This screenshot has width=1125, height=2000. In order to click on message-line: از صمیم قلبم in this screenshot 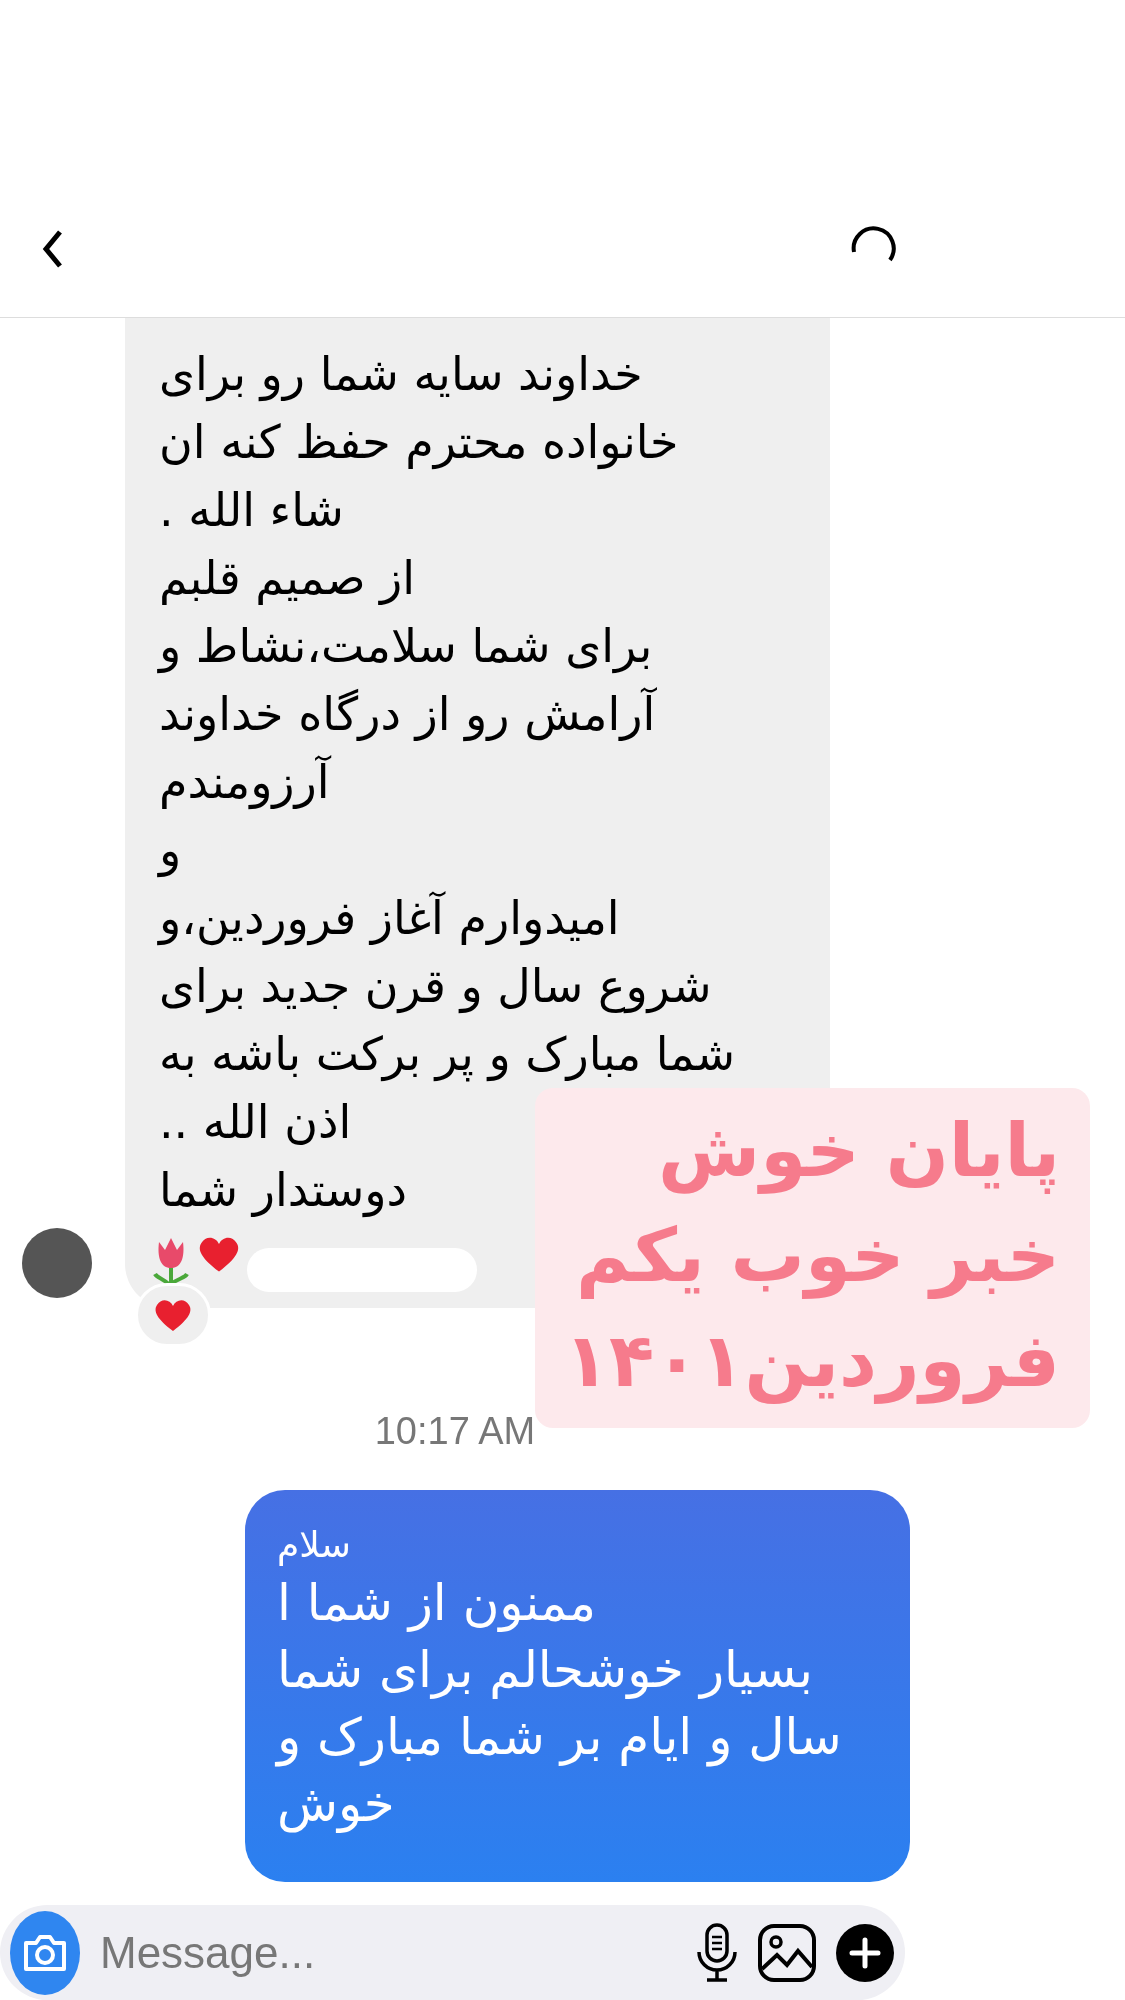, I will do `click(288, 578)`.